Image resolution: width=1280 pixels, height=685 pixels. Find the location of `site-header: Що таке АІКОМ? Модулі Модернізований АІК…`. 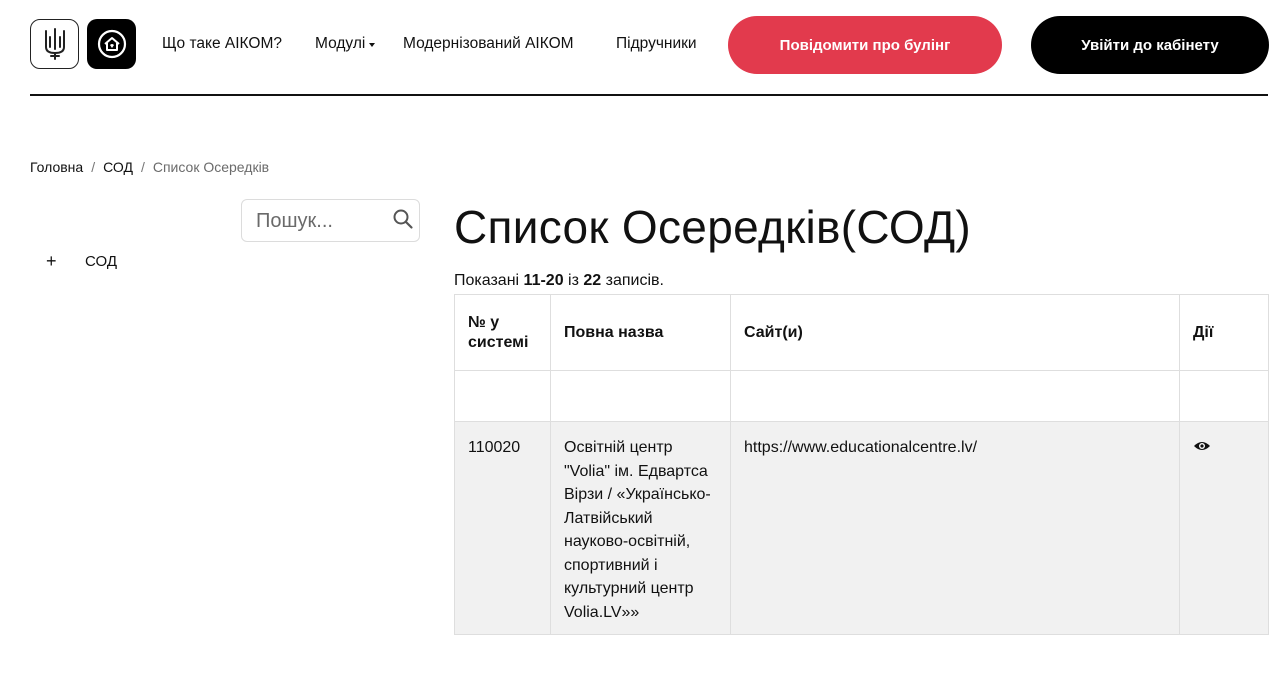

site-header: Що таке АІКОМ? Модулі Модернізований АІК… is located at coordinates (650, 45).